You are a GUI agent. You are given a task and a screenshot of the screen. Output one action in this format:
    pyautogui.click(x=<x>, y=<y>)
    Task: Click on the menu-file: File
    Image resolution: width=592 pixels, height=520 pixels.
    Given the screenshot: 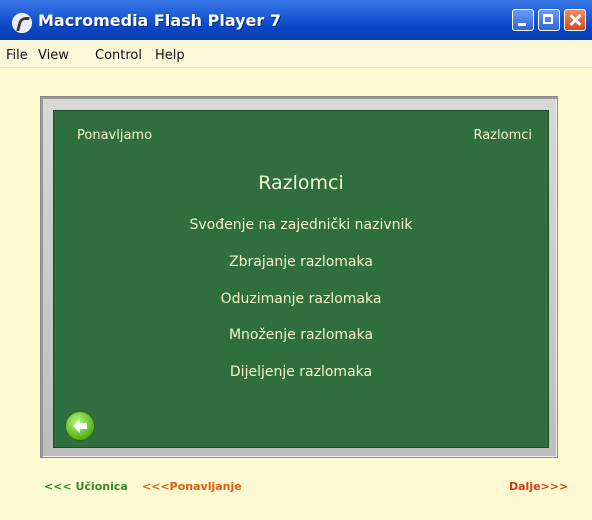 What is the action you would take?
    pyautogui.click(x=17, y=55)
    